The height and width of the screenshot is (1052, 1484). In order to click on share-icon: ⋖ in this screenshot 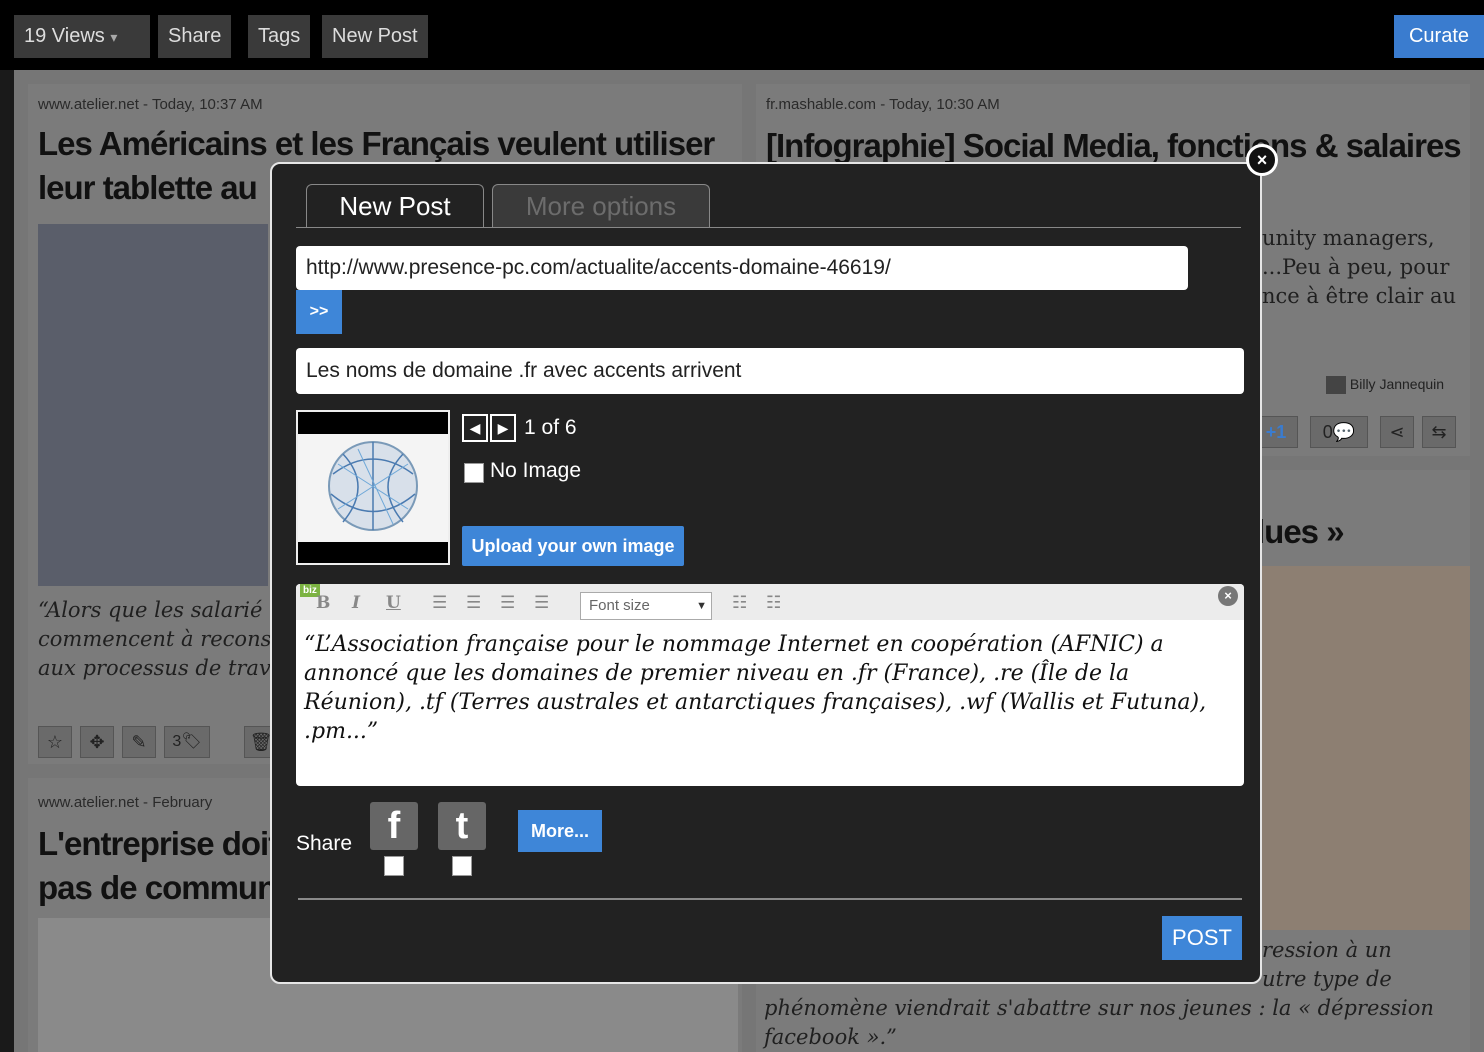, I will do `click(1397, 432)`.